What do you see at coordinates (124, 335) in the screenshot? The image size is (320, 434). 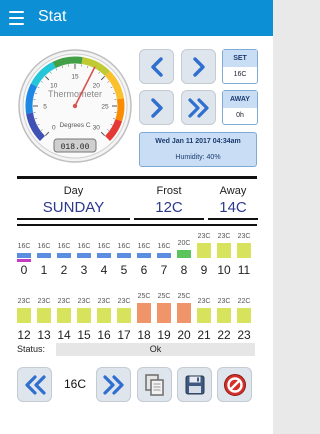 I see `slot-hour: 17` at bounding box center [124, 335].